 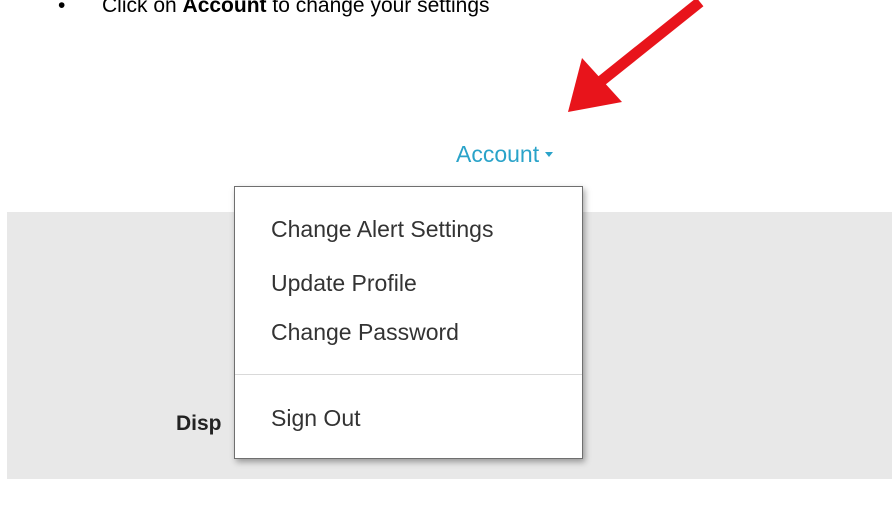 What do you see at coordinates (199, 423) in the screenshot?
I see `display-label: Disp` at bounding box center [199, 423].